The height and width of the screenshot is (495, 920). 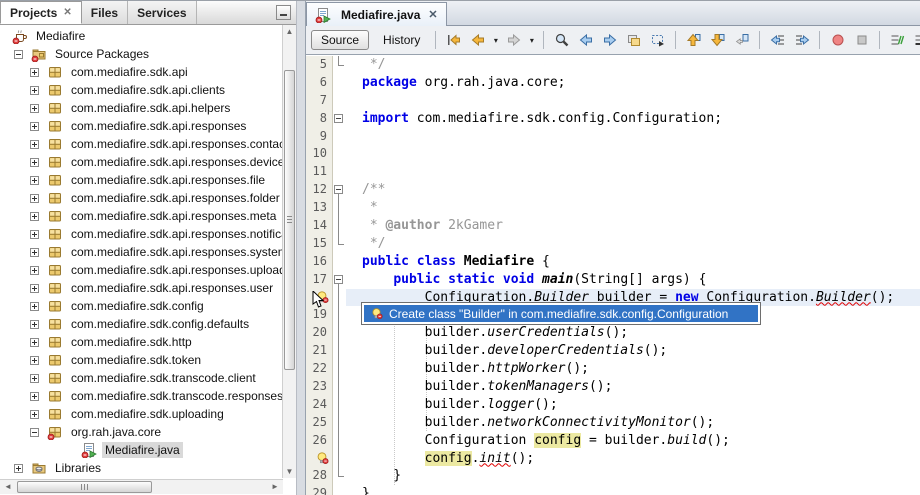 What do you see at coordinates (41, 12) in the screenshot?
I see `panel-tab-projects: Projects ✕` at bounding box center [41, 12].